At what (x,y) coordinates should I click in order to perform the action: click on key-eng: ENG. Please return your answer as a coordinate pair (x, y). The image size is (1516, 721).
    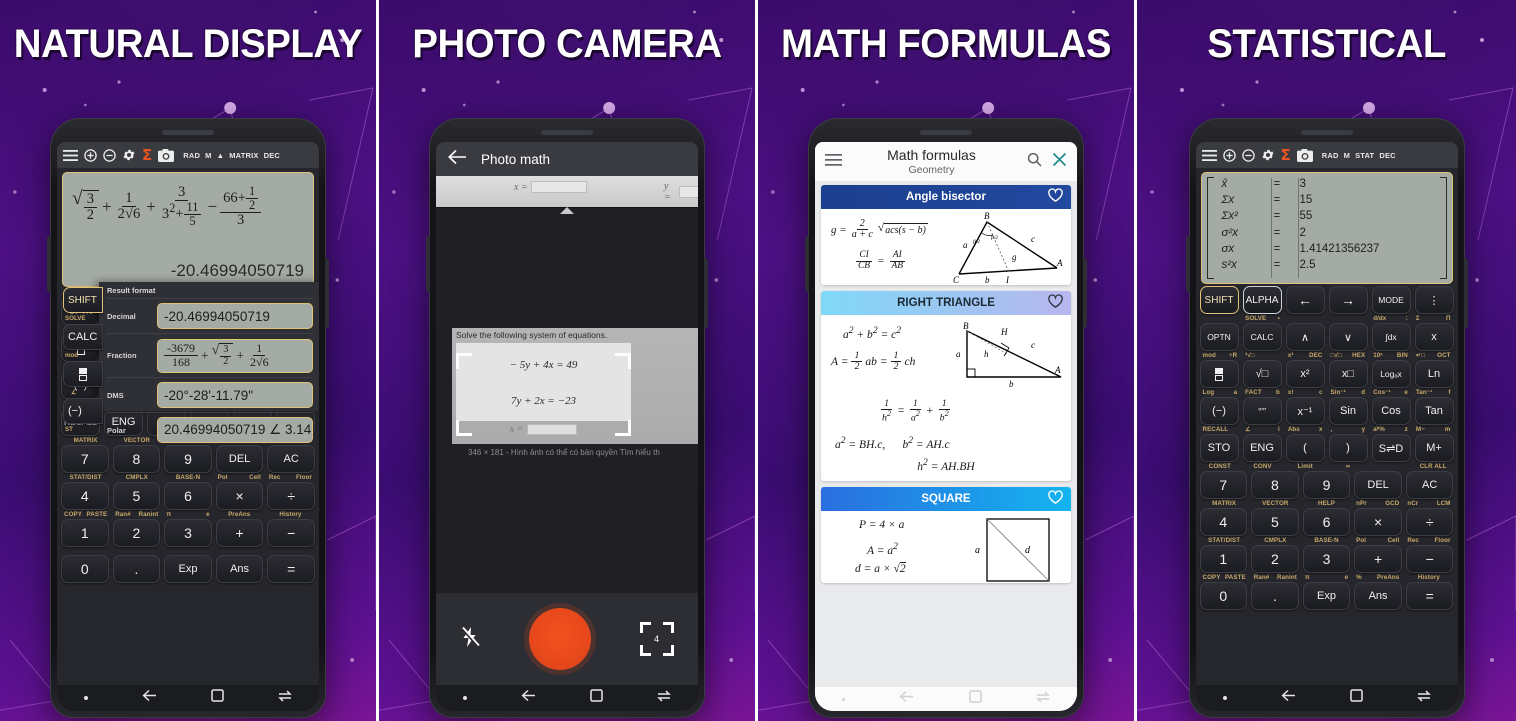
    Looking at the image, I should click on (1262, 448).